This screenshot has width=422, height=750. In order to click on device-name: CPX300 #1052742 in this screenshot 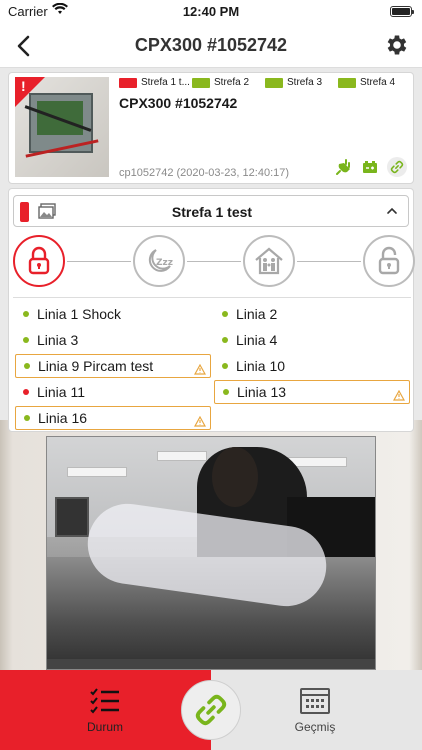, I will do `click(178, 103)`.